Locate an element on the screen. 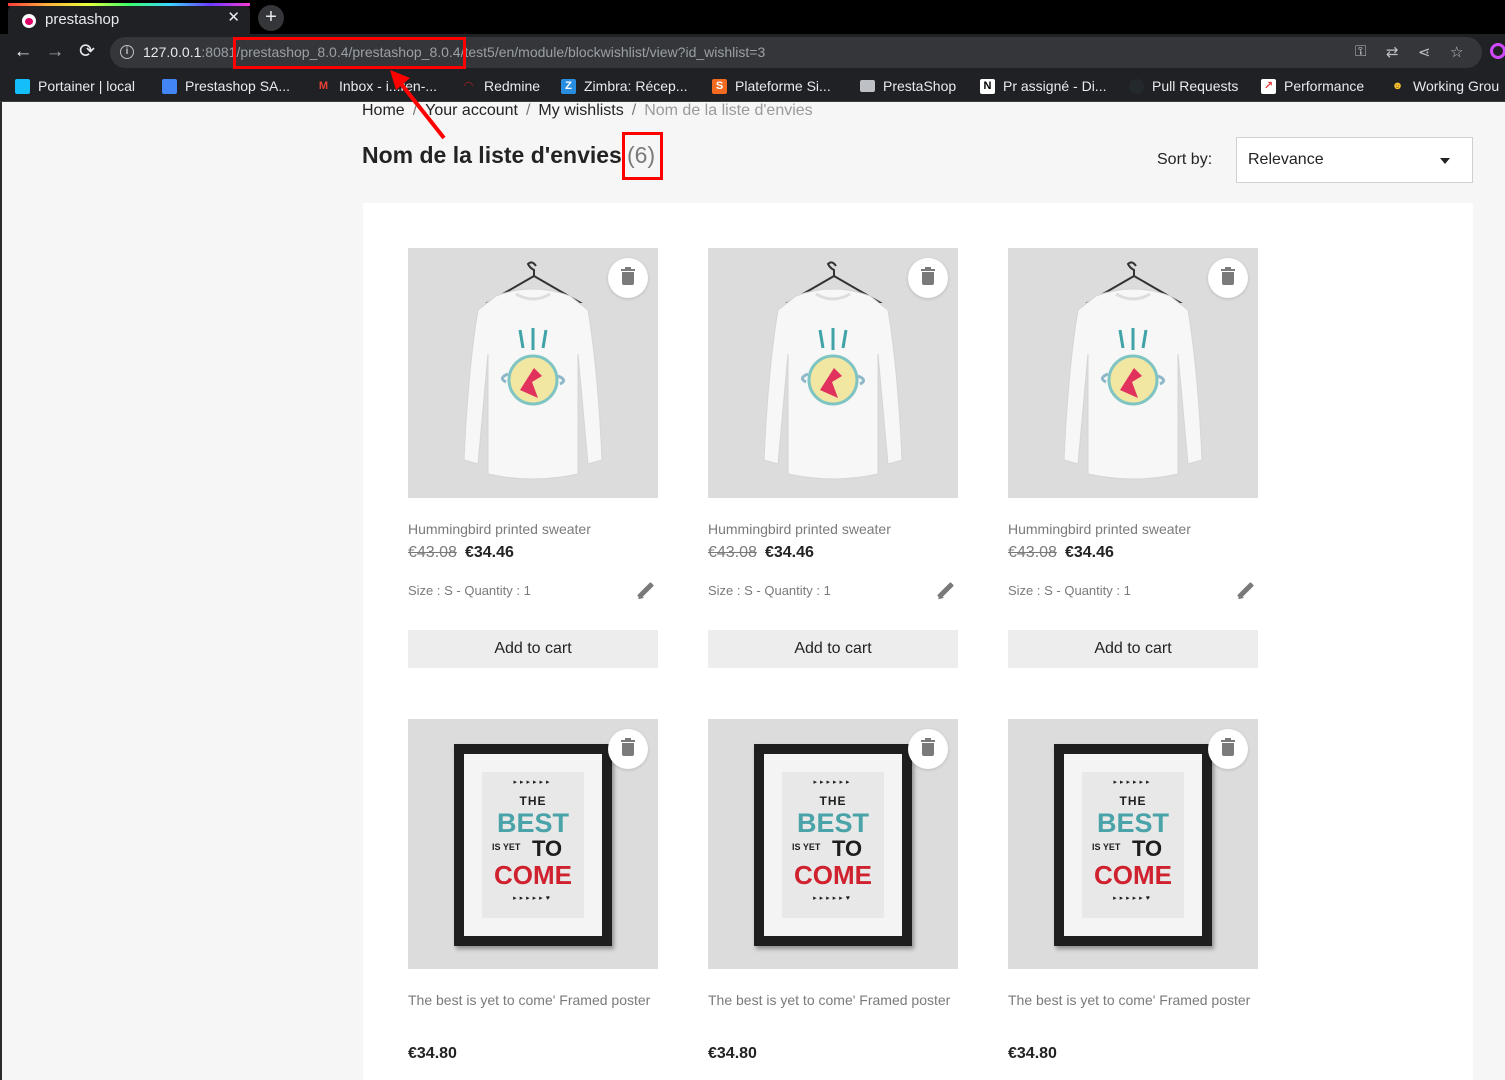  bookmark-portainer: Portainer | local is located at coordinates (75, 86).